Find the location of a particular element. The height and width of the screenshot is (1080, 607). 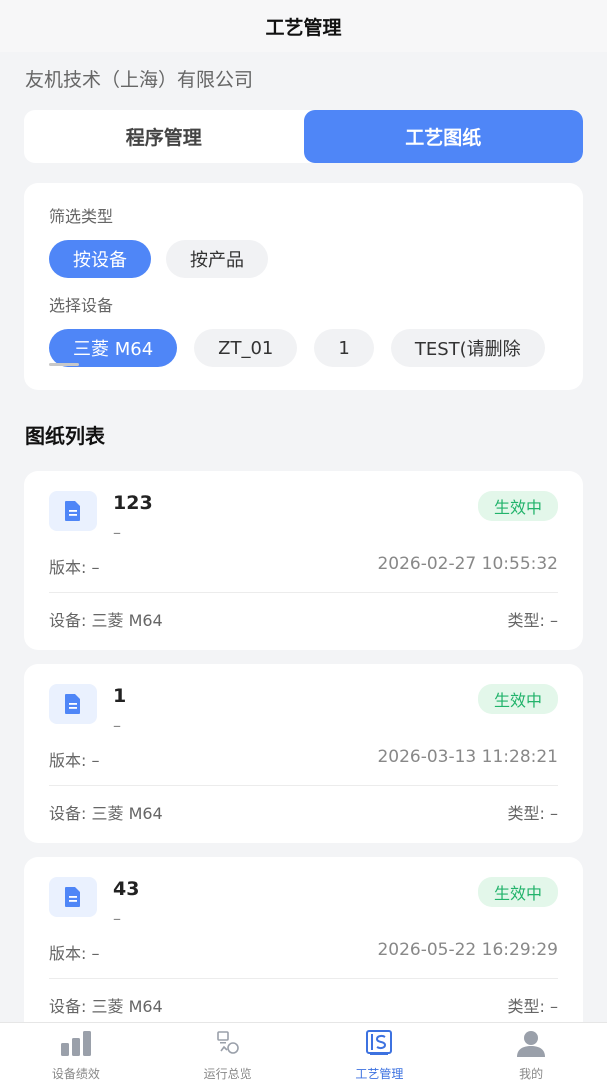

tabbar-item-process-management: 工艺管理 is located at coordinates (380, 1051).